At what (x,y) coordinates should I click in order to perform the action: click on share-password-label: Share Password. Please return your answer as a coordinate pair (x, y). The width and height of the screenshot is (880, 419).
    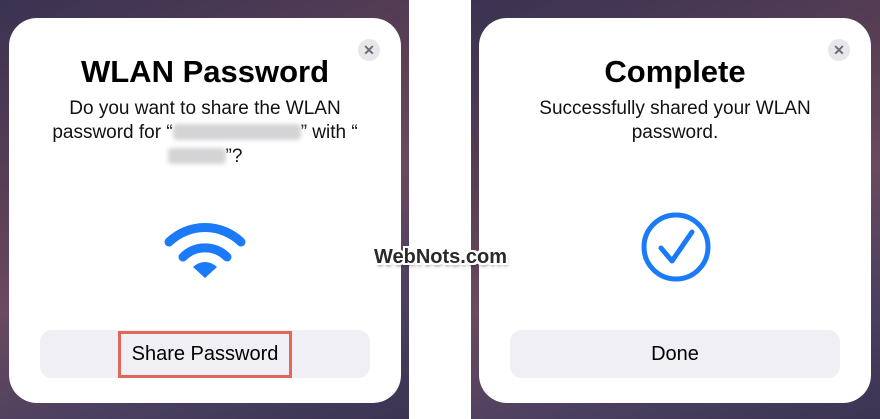
    Looking at the image, I should click on (205, 353).